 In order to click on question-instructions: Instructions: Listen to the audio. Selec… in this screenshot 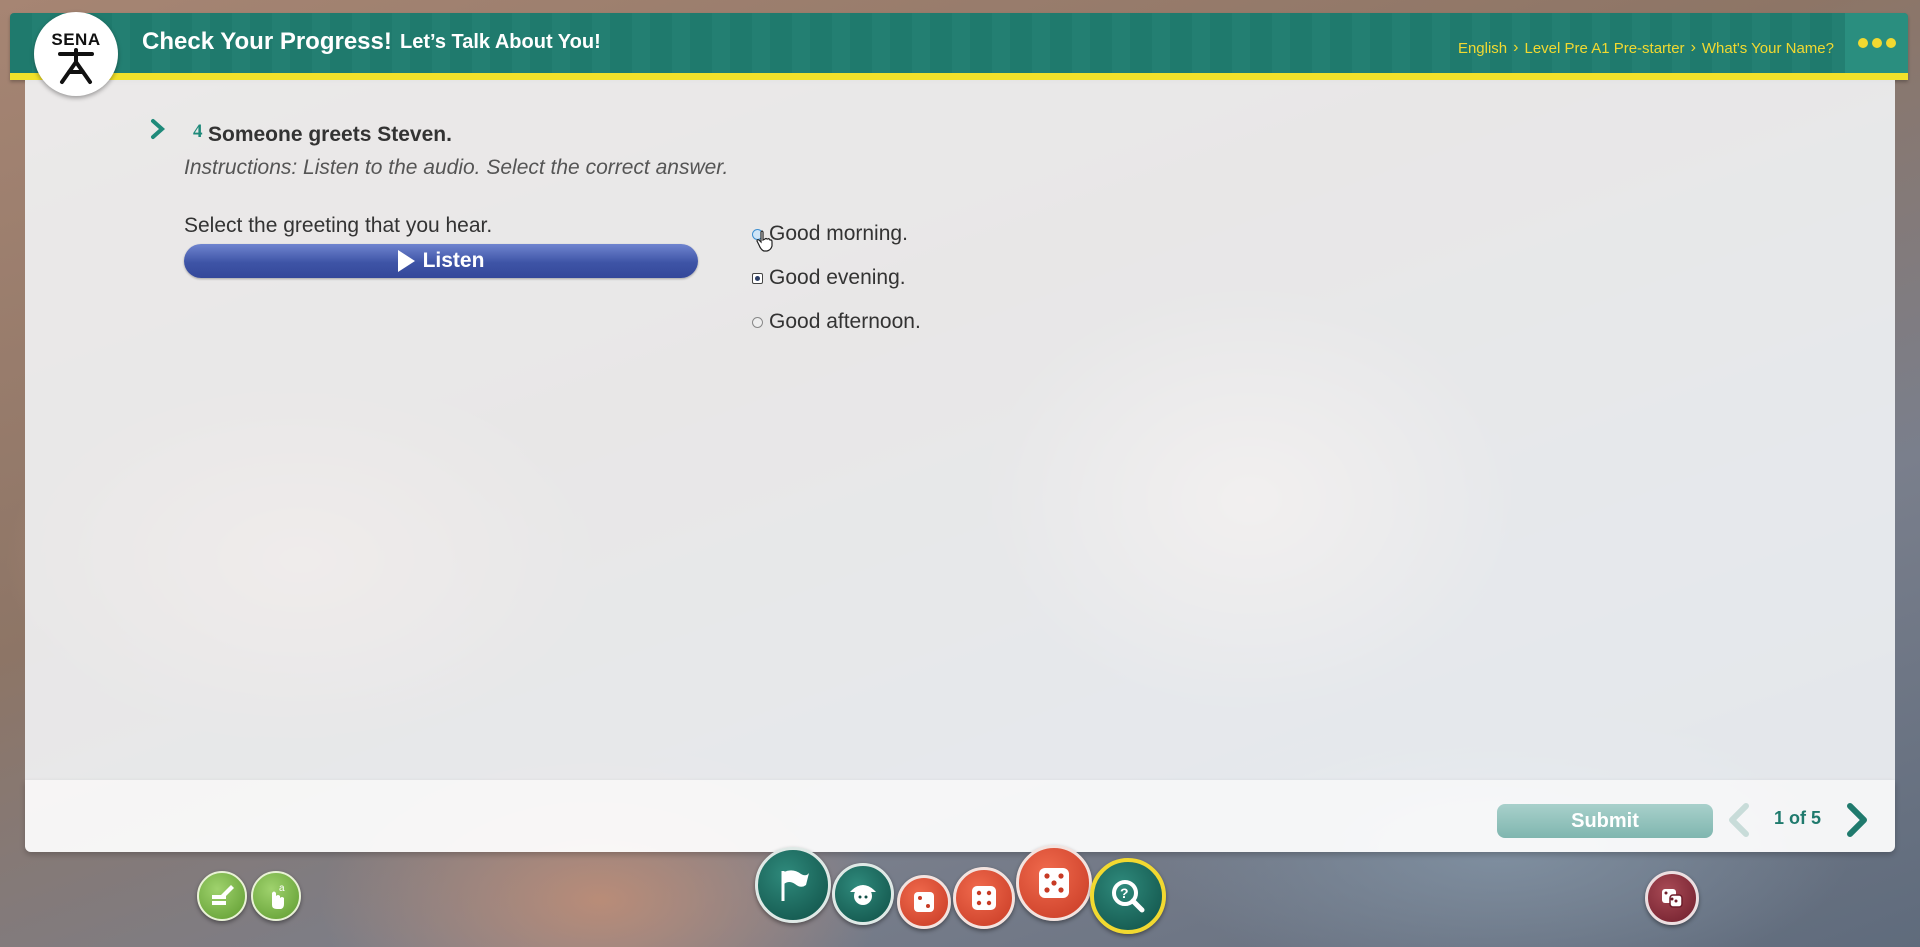, I will do `click(456, 167)`.